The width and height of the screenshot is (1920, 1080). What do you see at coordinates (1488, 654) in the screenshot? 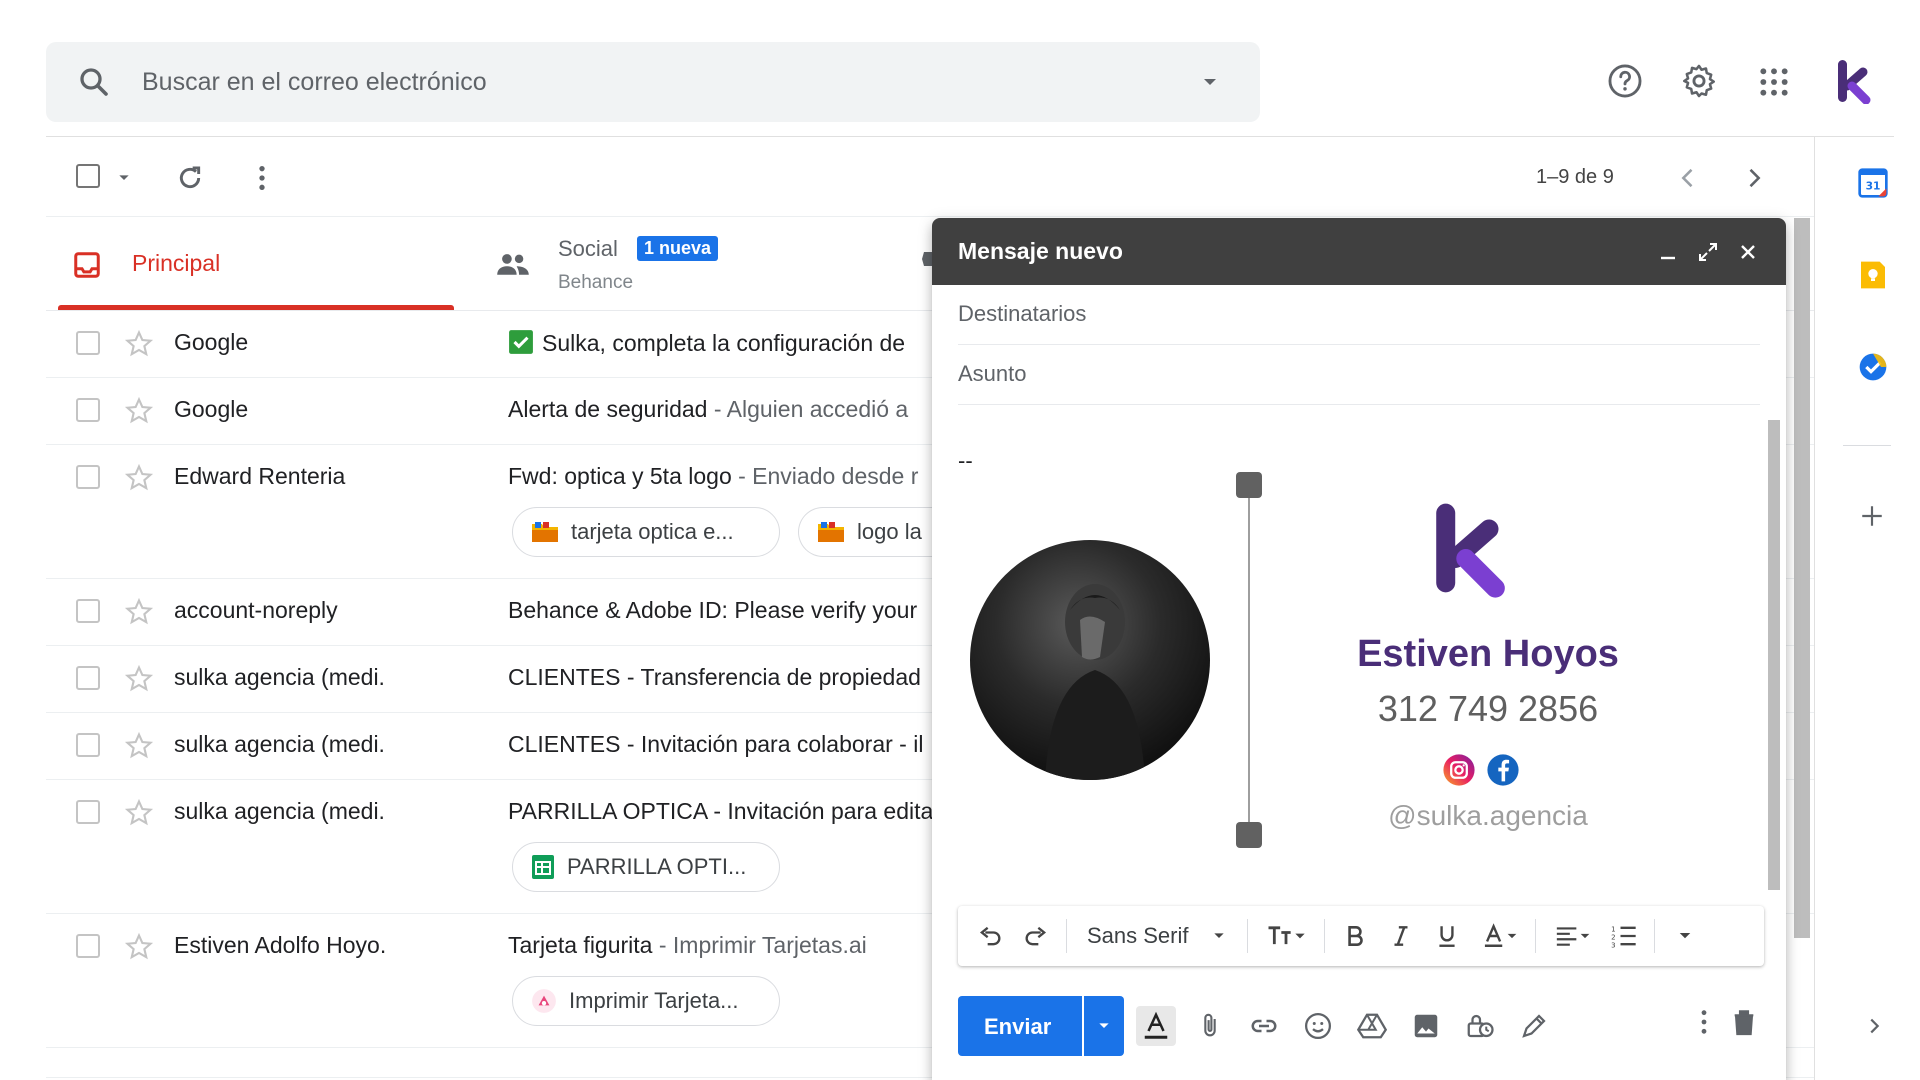
I see `signature-name: Estiven Hoyos` at bounding box center [1488, 654].